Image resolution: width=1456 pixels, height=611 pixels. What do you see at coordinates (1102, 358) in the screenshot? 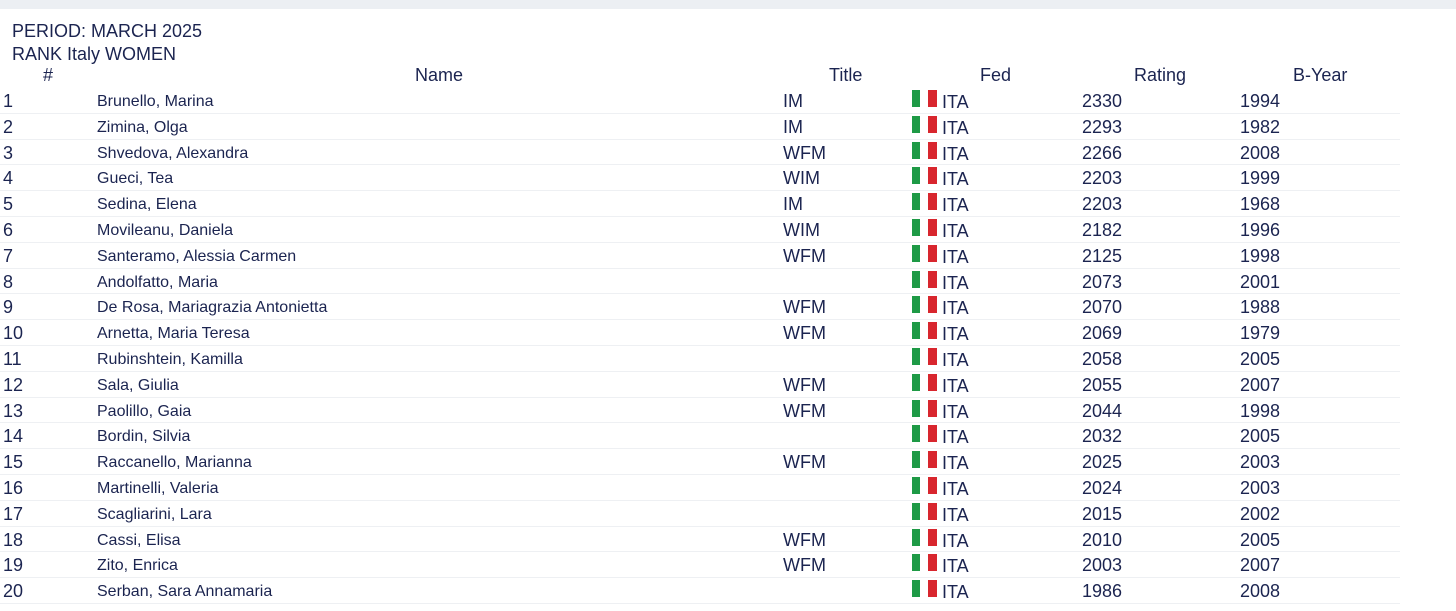
I see `rating-cell: 2058` at bounding box center [1102, 358].